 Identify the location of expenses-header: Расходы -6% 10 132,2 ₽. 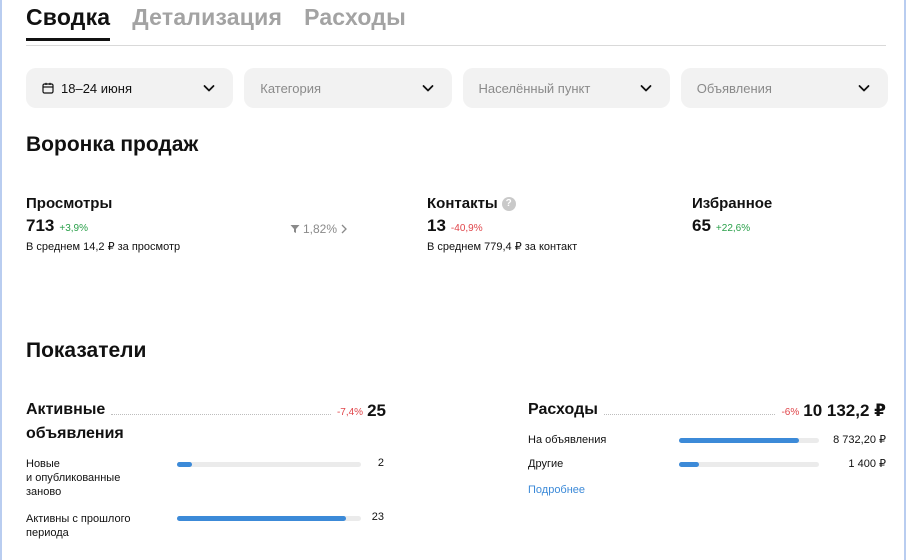
(707, 410).